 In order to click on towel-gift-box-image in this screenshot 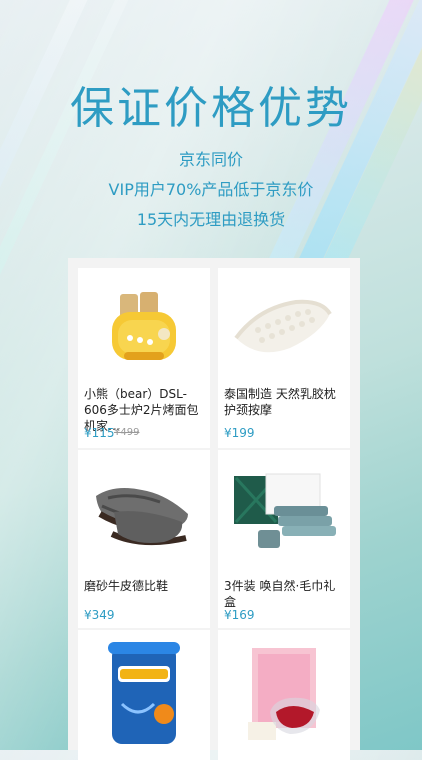, I will do `click(284, 507)`.